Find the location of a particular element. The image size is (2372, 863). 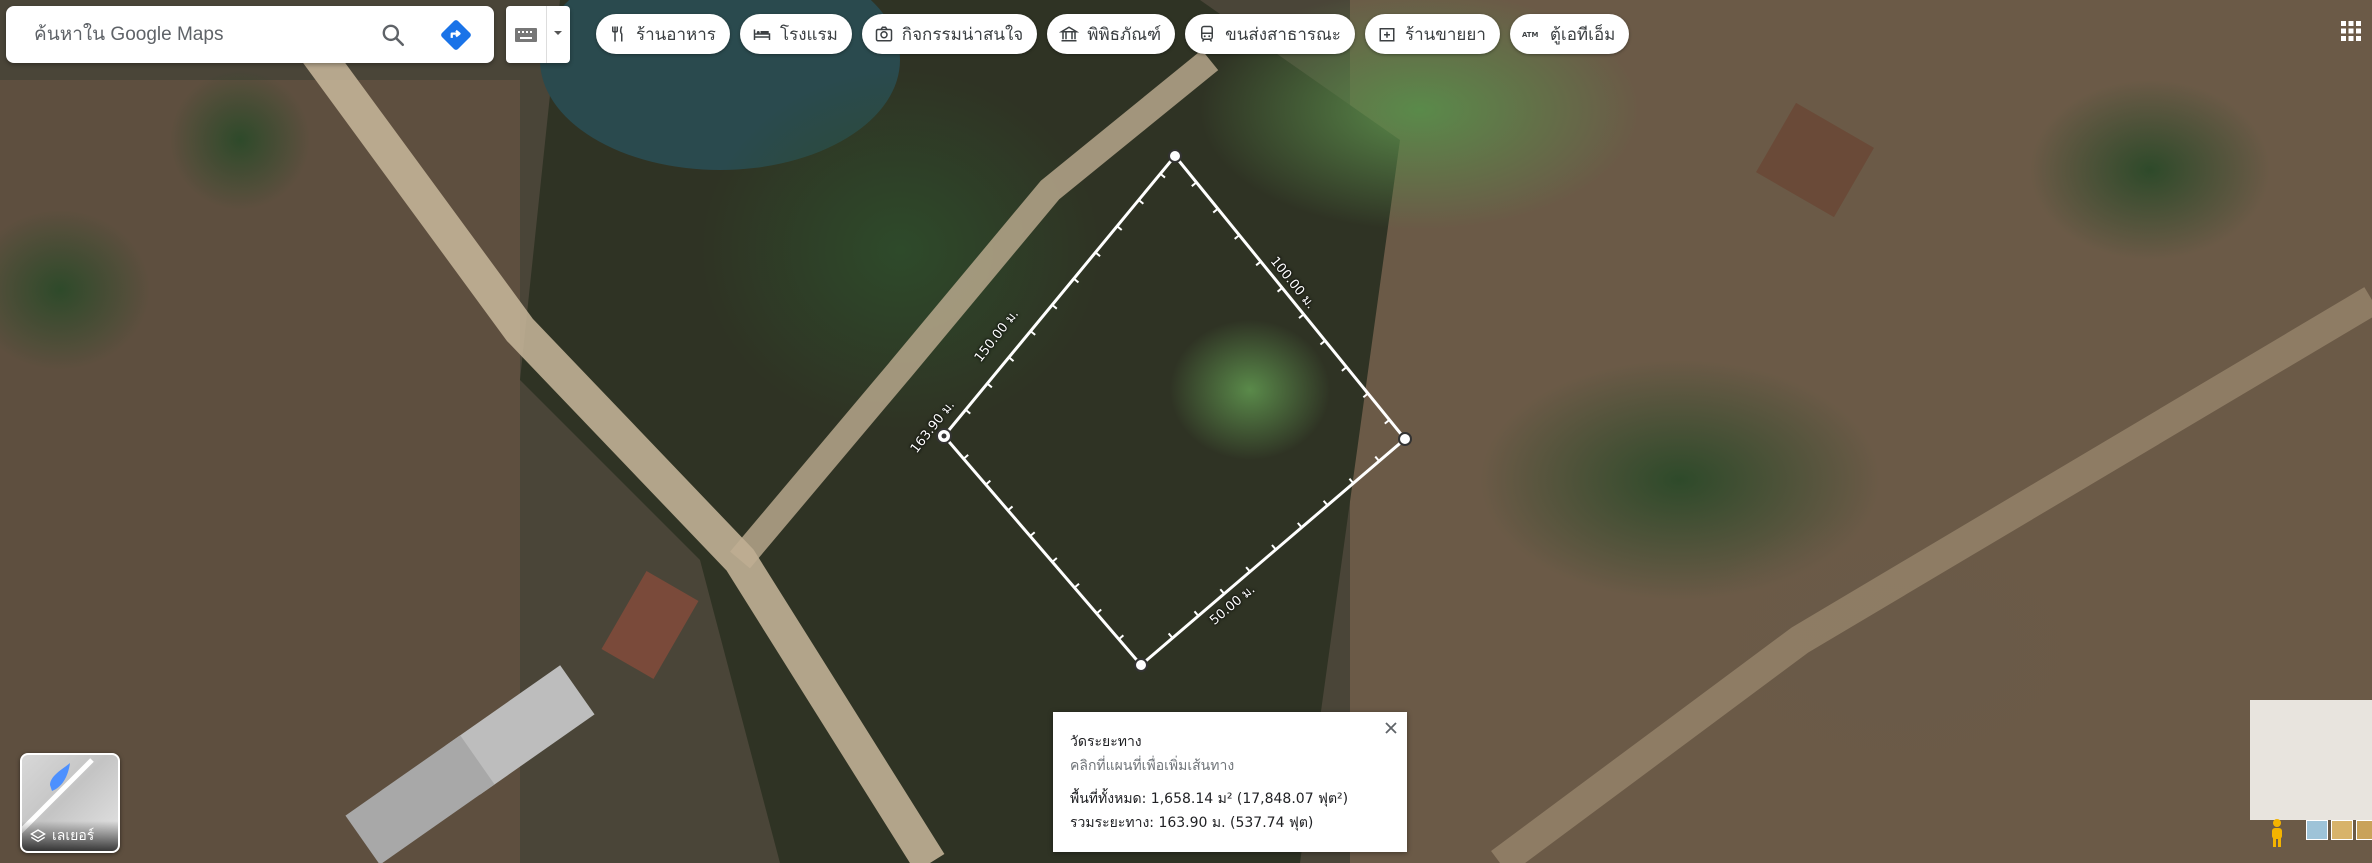

directions-icon is located at coordinates (456, 35).